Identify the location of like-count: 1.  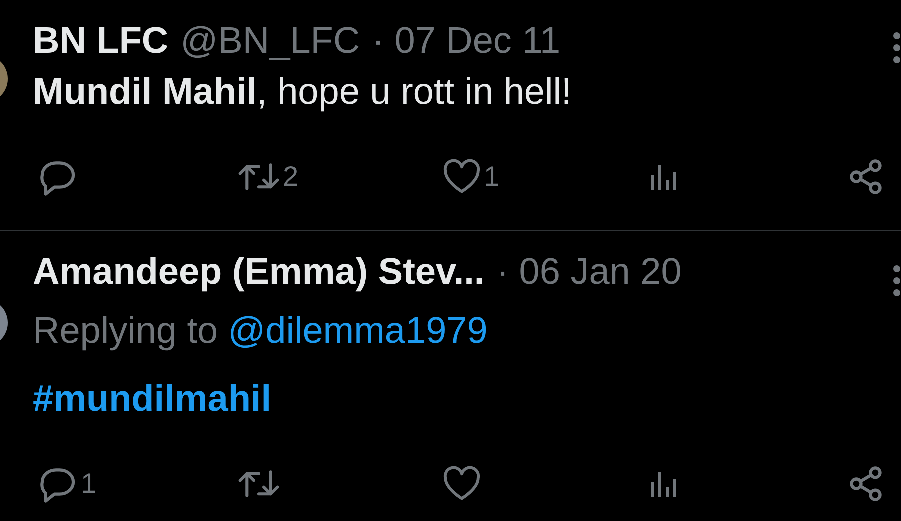
(492, 177).